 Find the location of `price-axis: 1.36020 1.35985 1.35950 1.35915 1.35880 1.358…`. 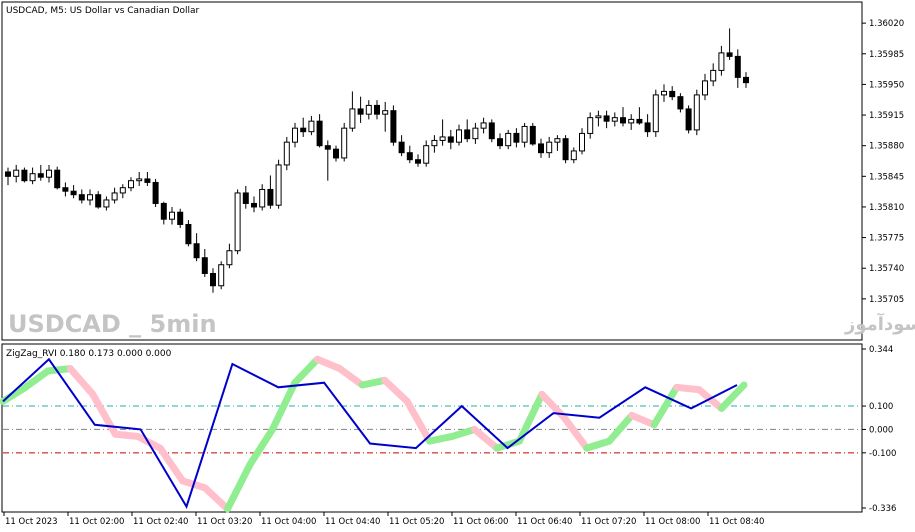

price-axis: 1.36020 1.35985 1.35950 1.35915 1.35880 1.358… is located at coordinates (883, 162).